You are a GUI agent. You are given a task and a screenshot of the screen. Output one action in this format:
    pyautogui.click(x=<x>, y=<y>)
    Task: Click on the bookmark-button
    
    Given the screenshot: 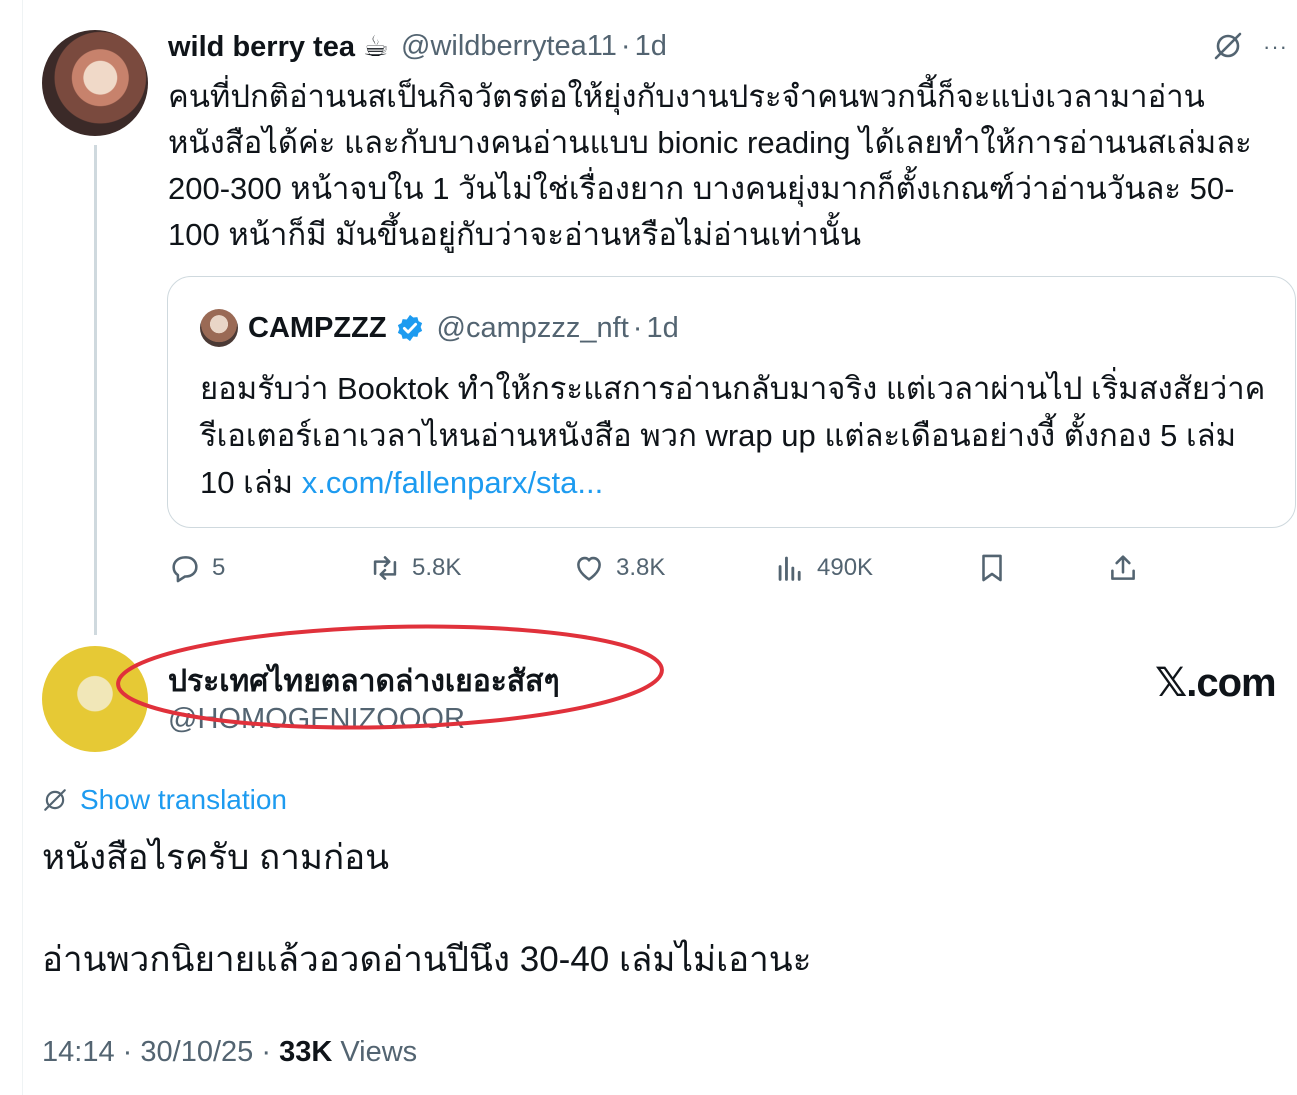 What is the action you would take?
    pyautogui.click(x=997, y=568)
    